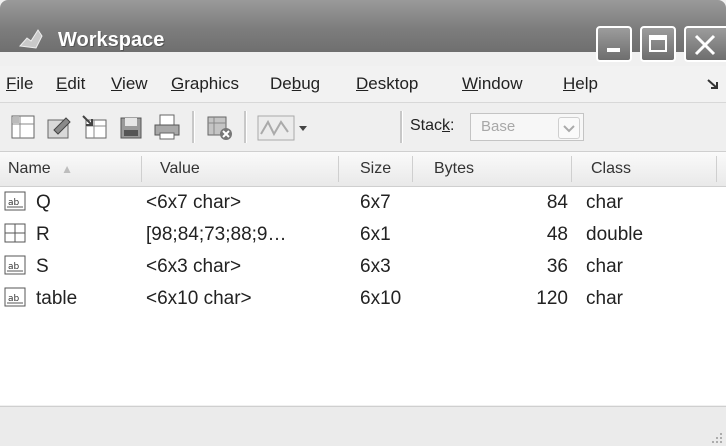  Describe the element at coordinates (381, 298) in the screenshot. I see `cell-size: 6x10` at that location.